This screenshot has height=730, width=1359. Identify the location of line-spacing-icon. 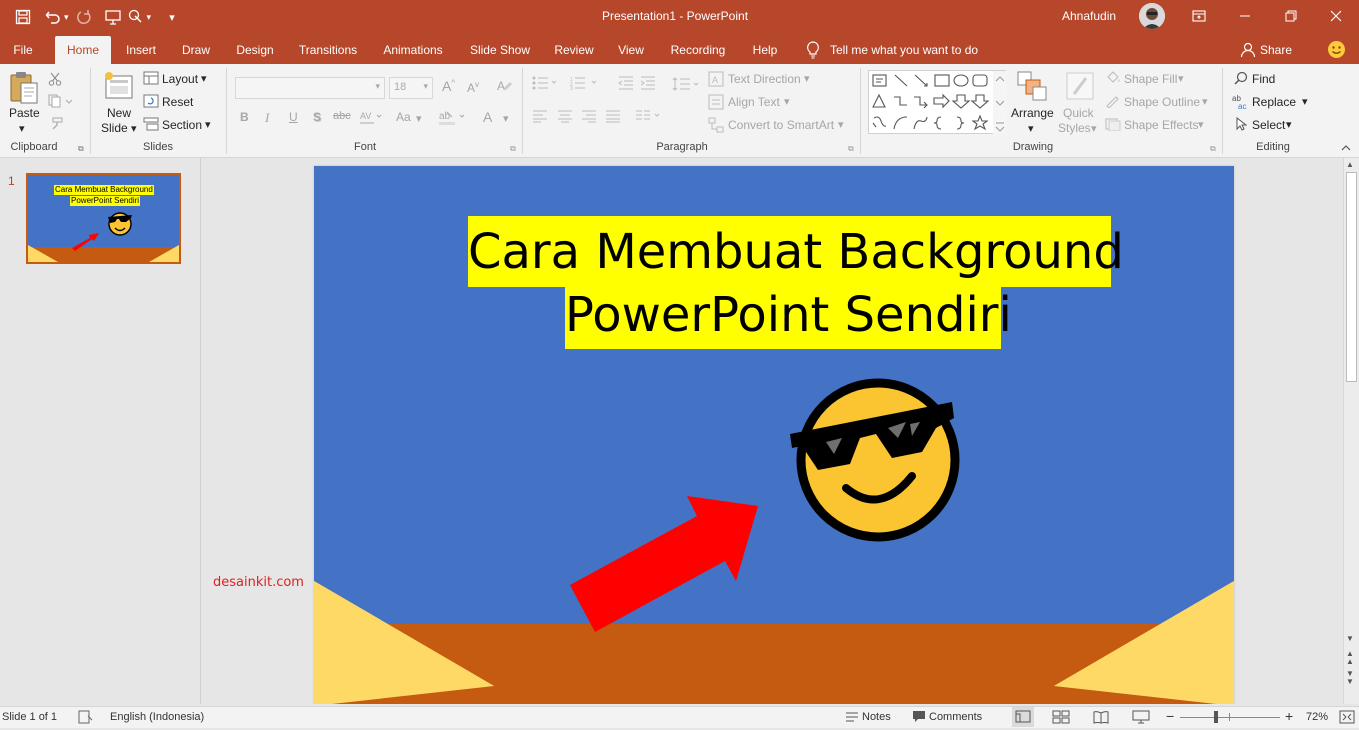
(687, 85).